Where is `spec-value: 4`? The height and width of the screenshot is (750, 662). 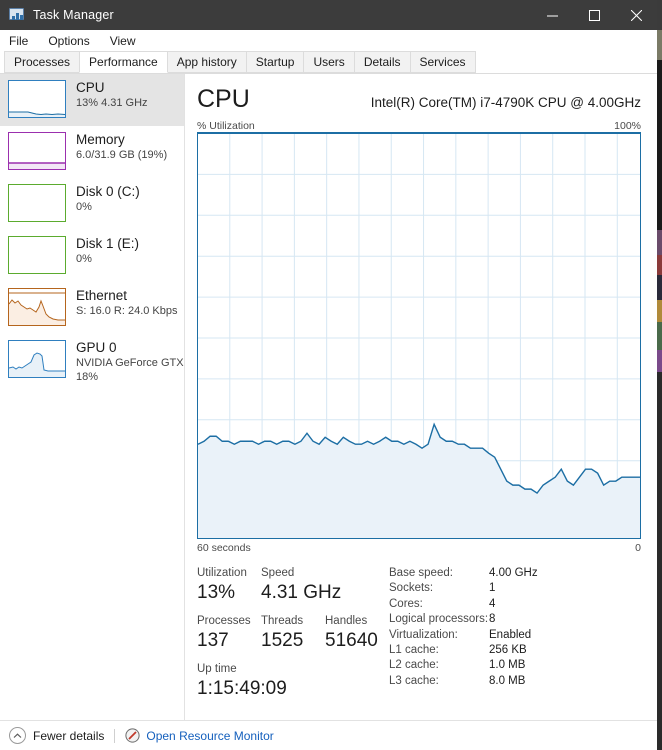 spec-value: 4 is located at coordinates (492, 603).